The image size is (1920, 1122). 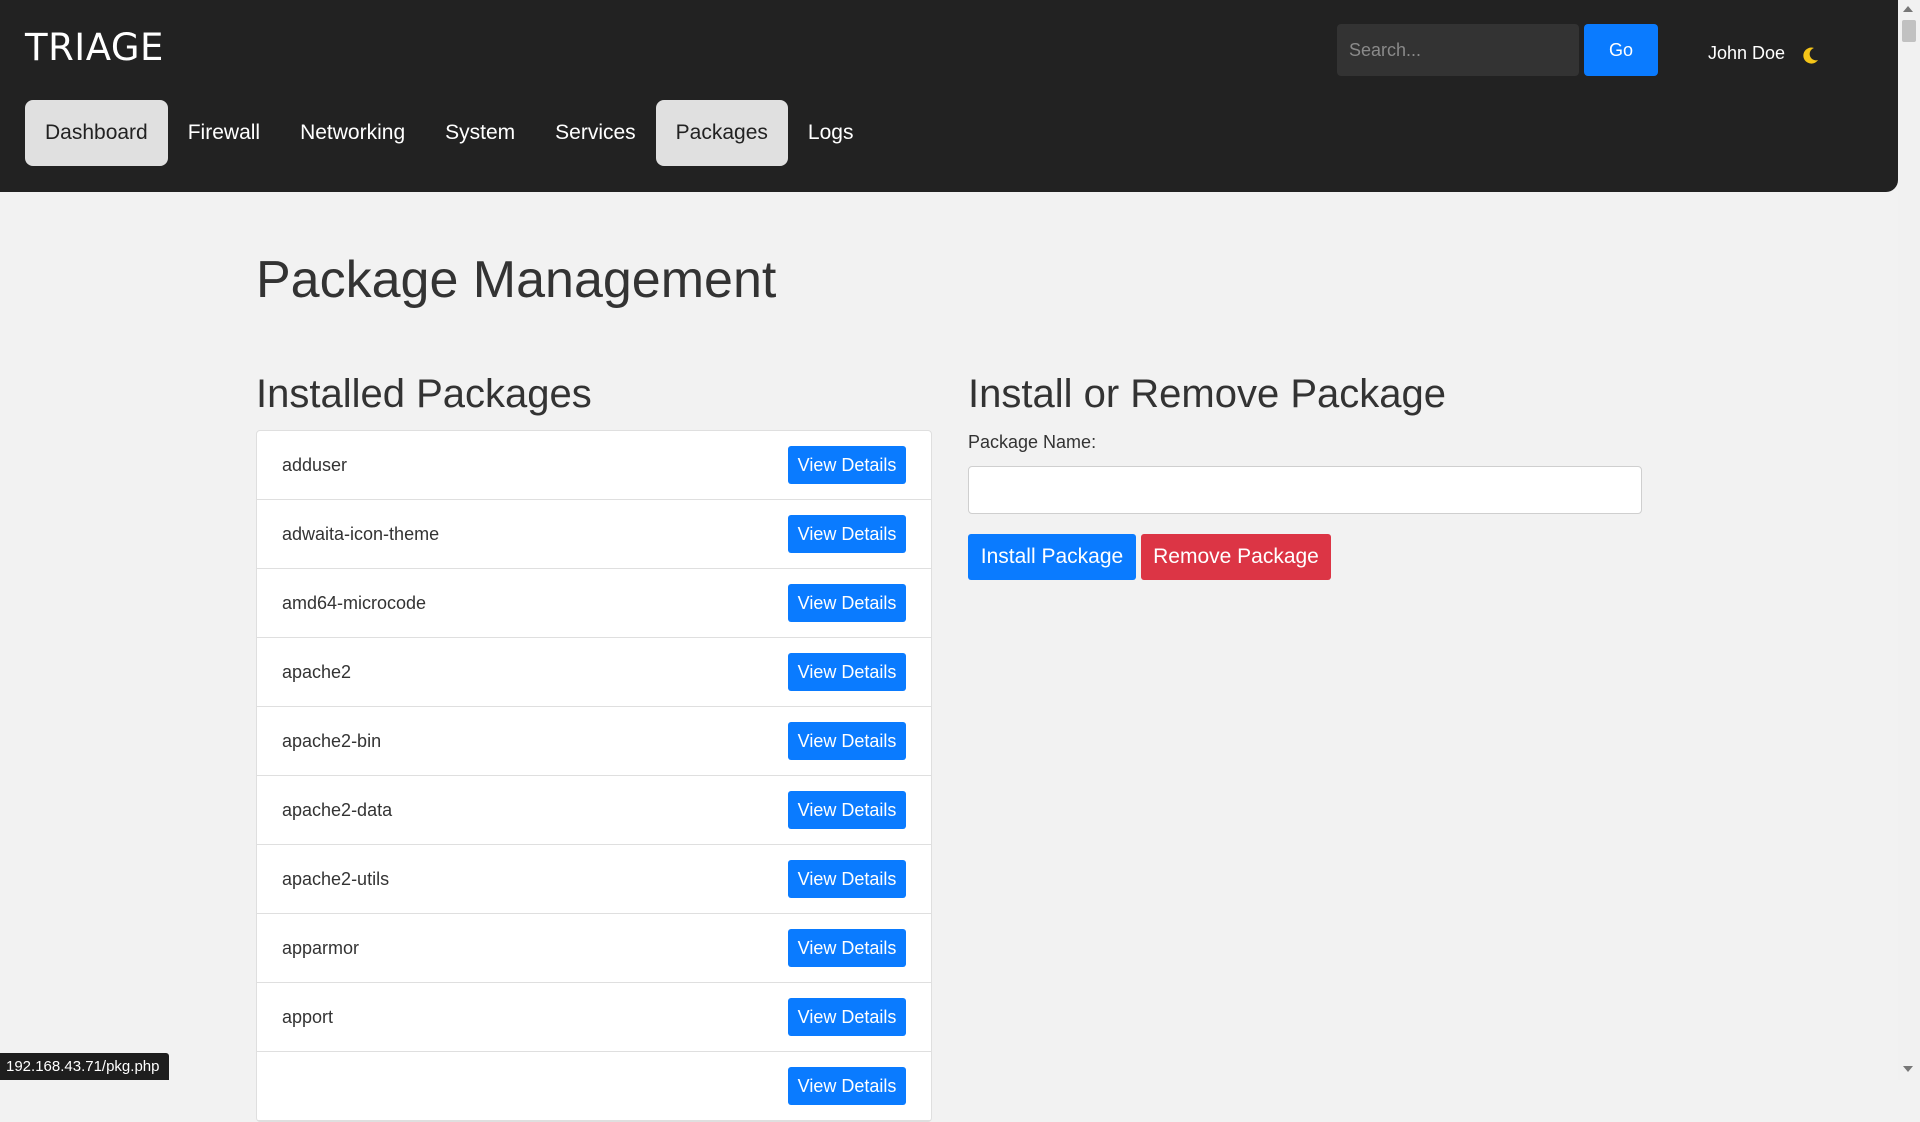 What do you see at coordinates (594, 672) in the screenshot?
I see `package-row: apache2 View Details` at bounding box center [594, 672].